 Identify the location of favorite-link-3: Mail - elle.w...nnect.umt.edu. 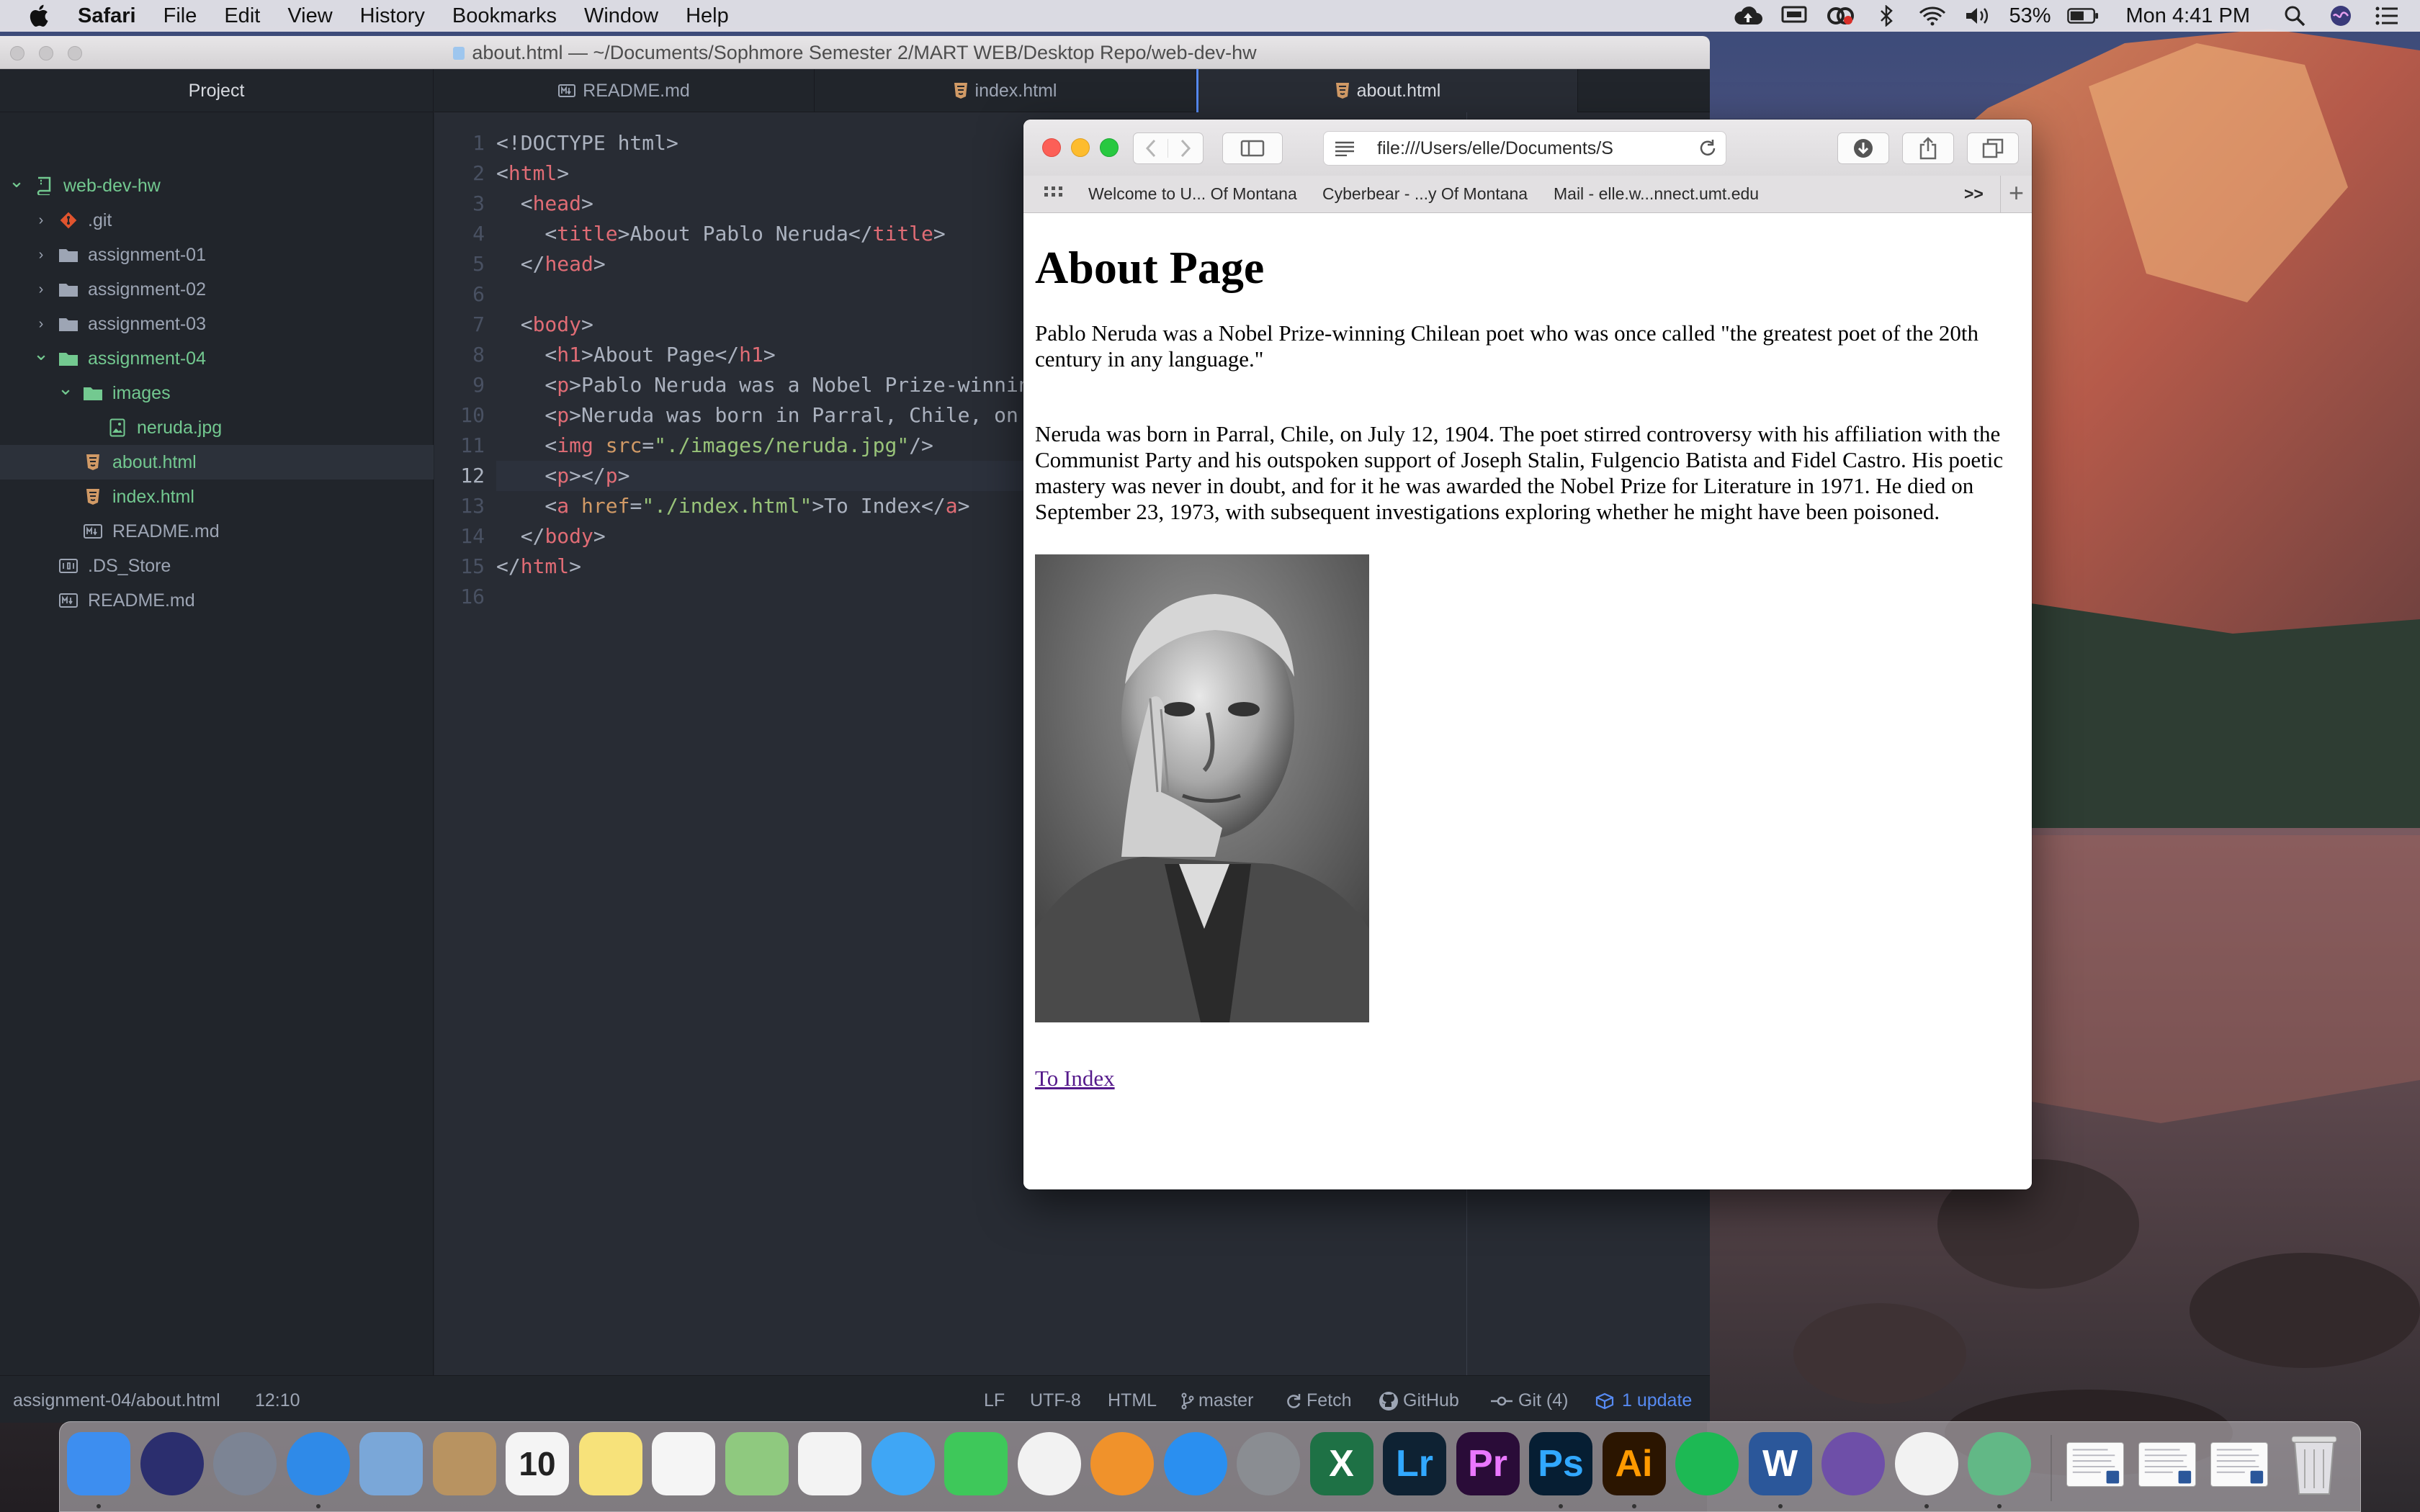
(1656, 194).